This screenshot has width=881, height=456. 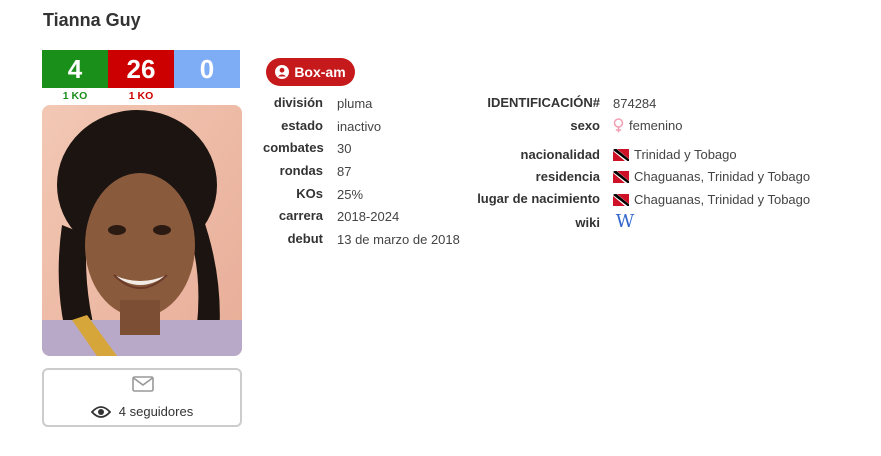 What do you see at coordinates (538, 198) in the screenshot?
I see `birthplace-label: lugar de nacimiento` at bounding box center [538, 198].